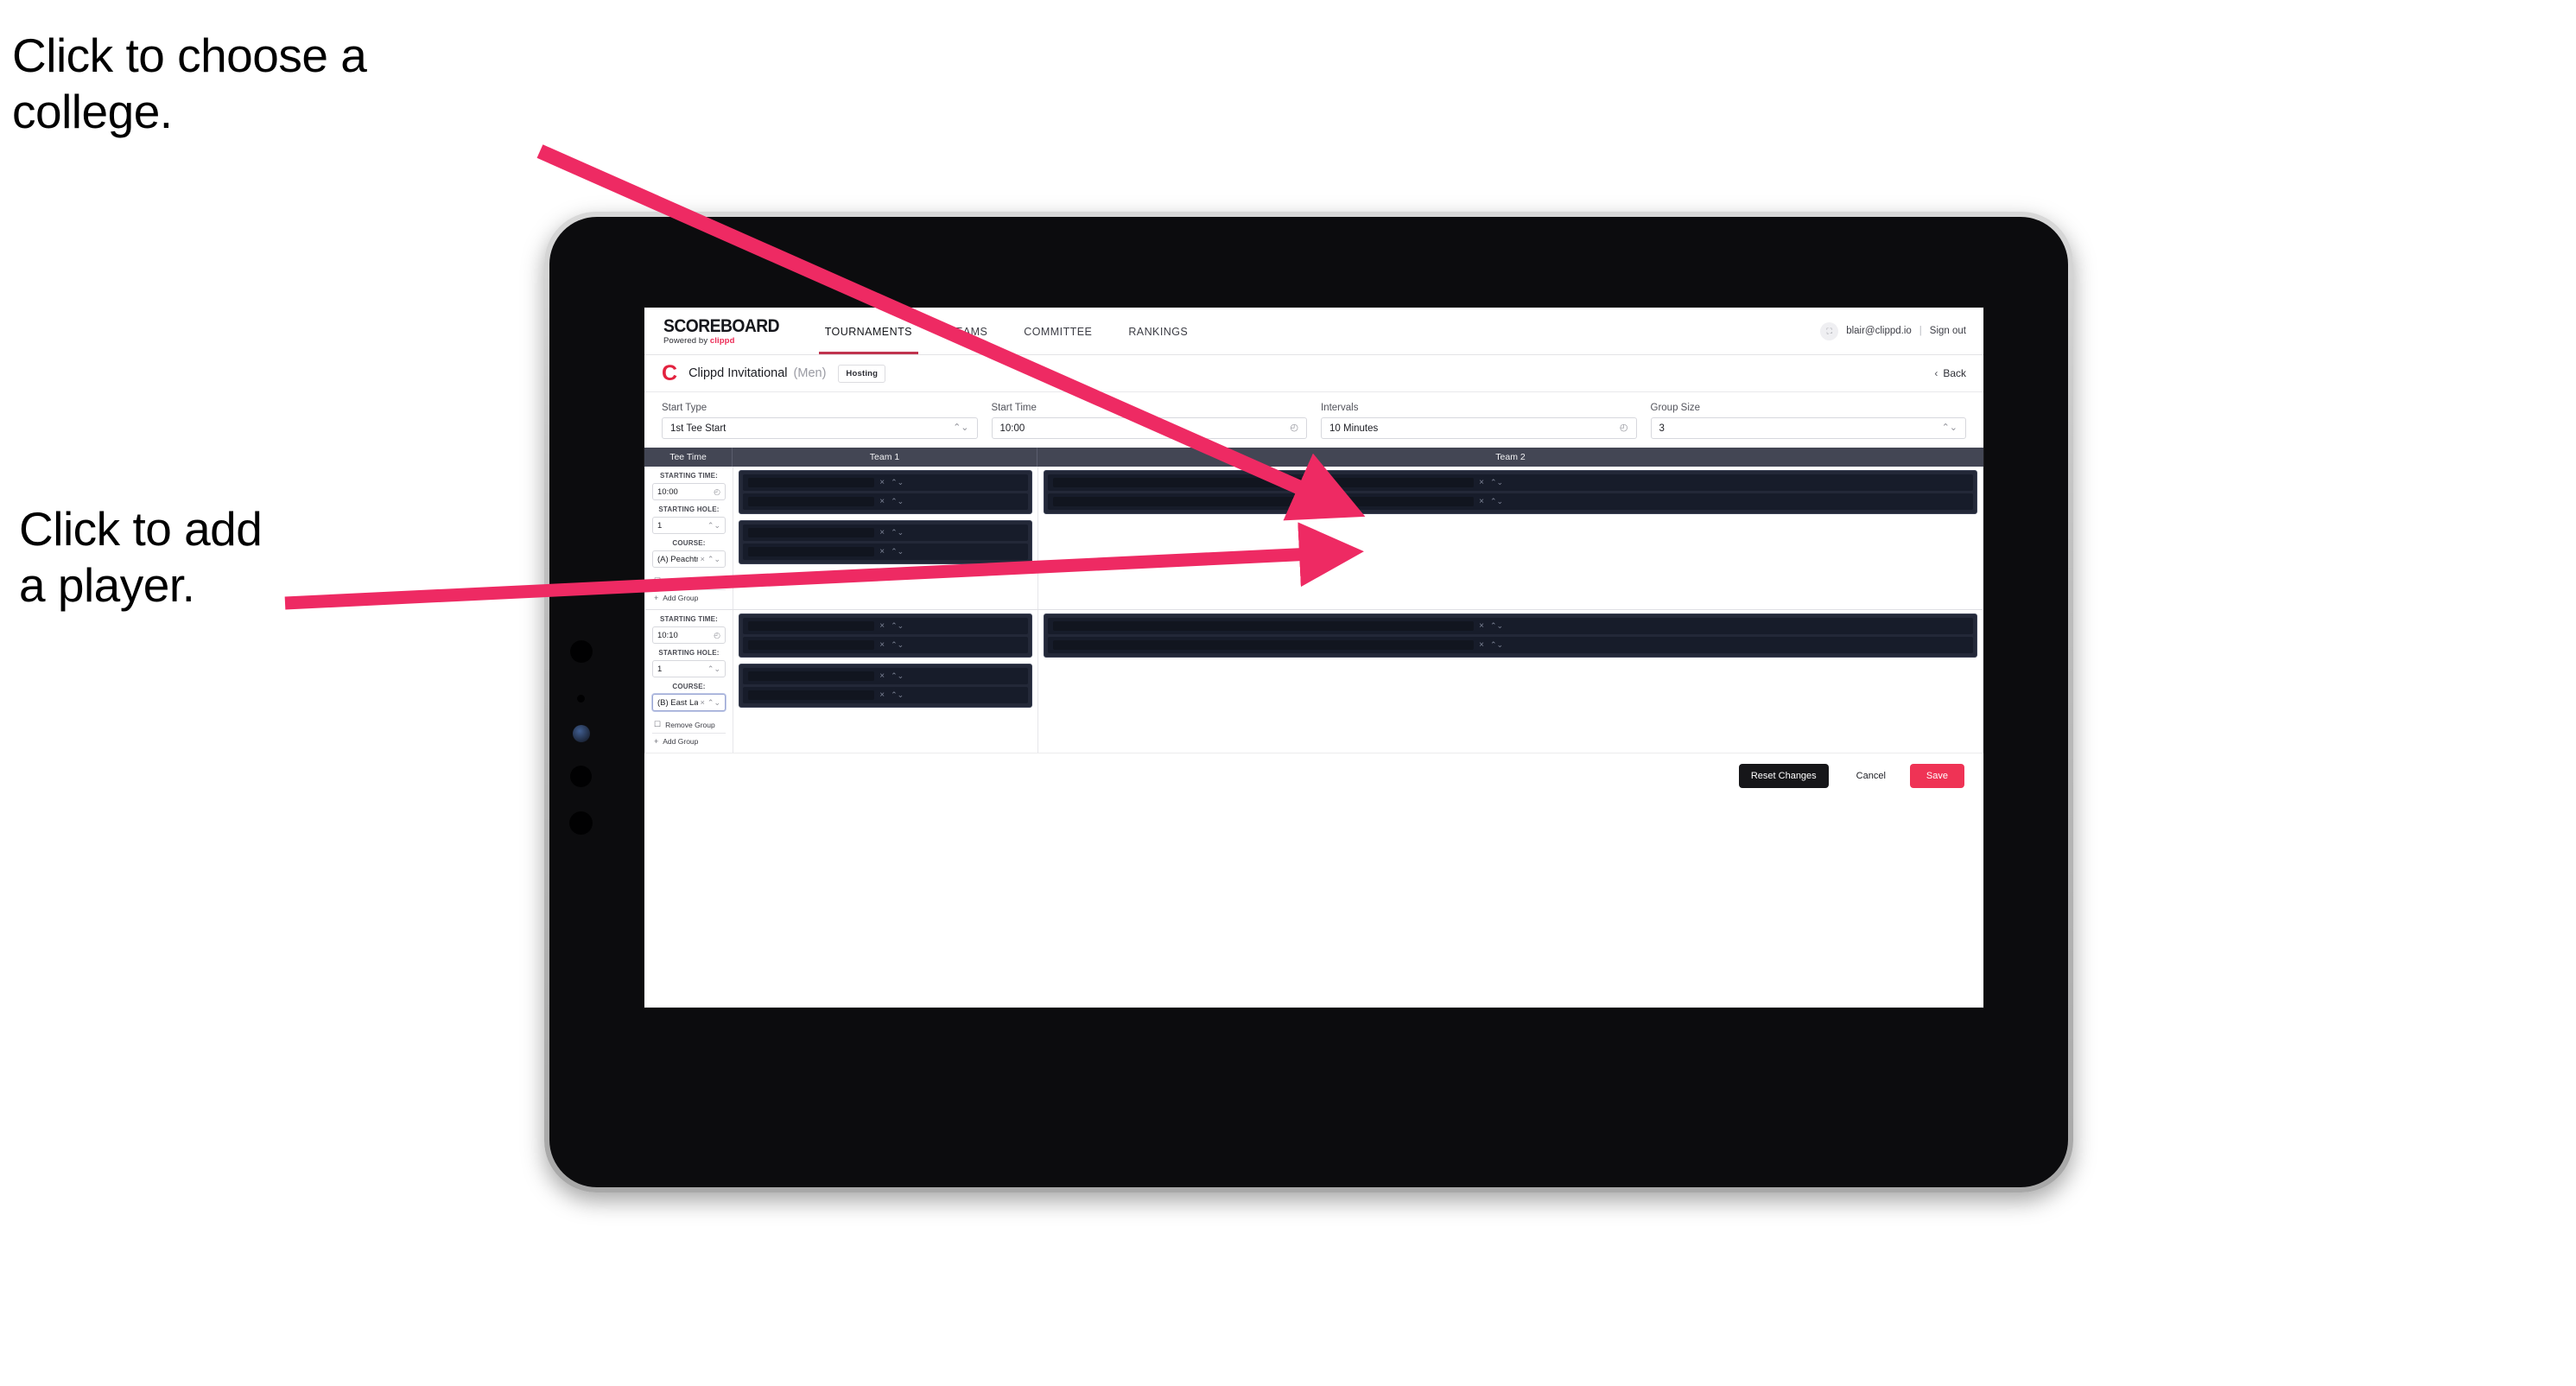 This screenshot has width=2576, height=1386. Describe the element at coordinates (1871, 776) in the screenshot. I see `cancel-button: Cancel` at that location.